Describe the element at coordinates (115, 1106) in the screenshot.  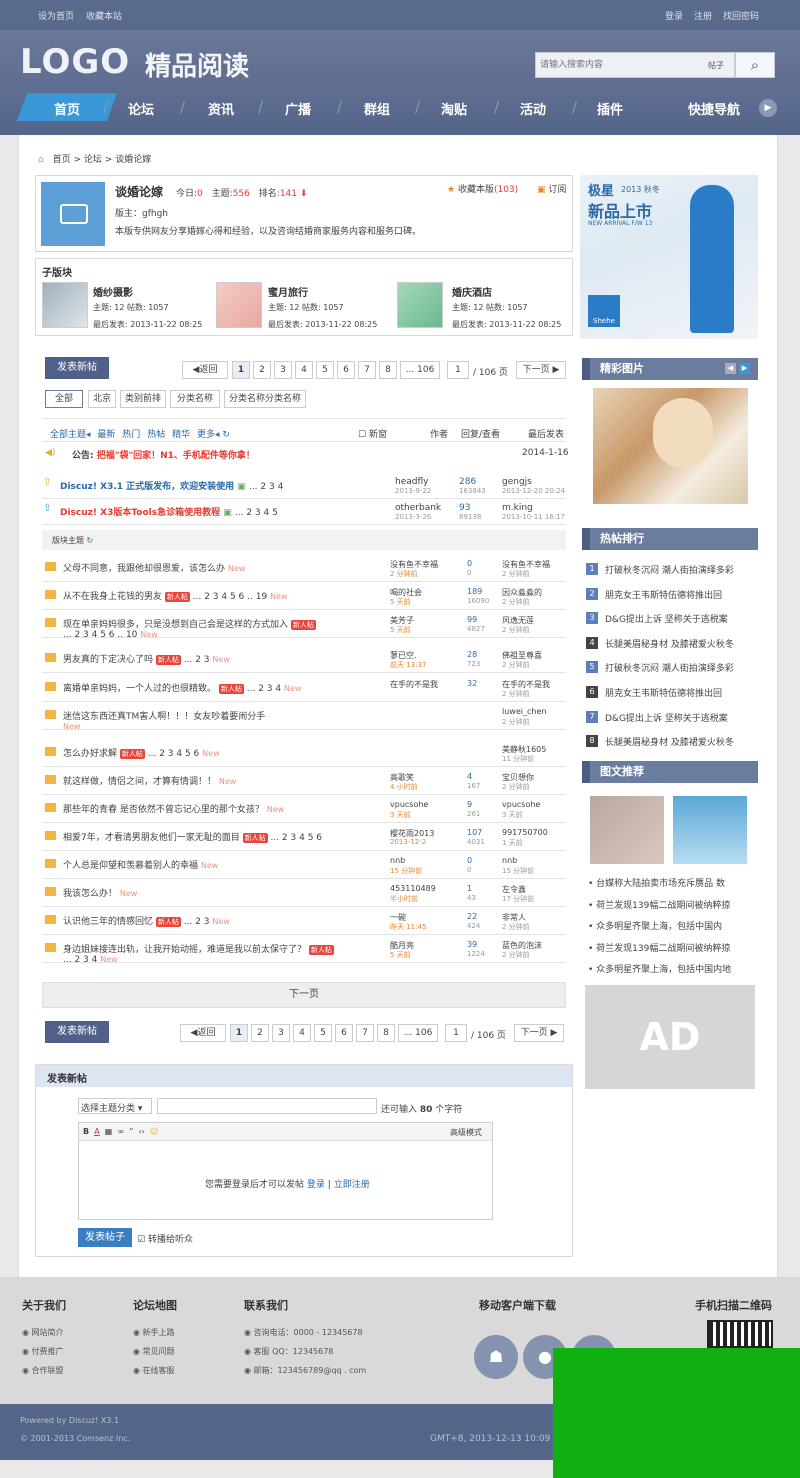
I see `category-select: 选择主题分类 ▾` at that location.